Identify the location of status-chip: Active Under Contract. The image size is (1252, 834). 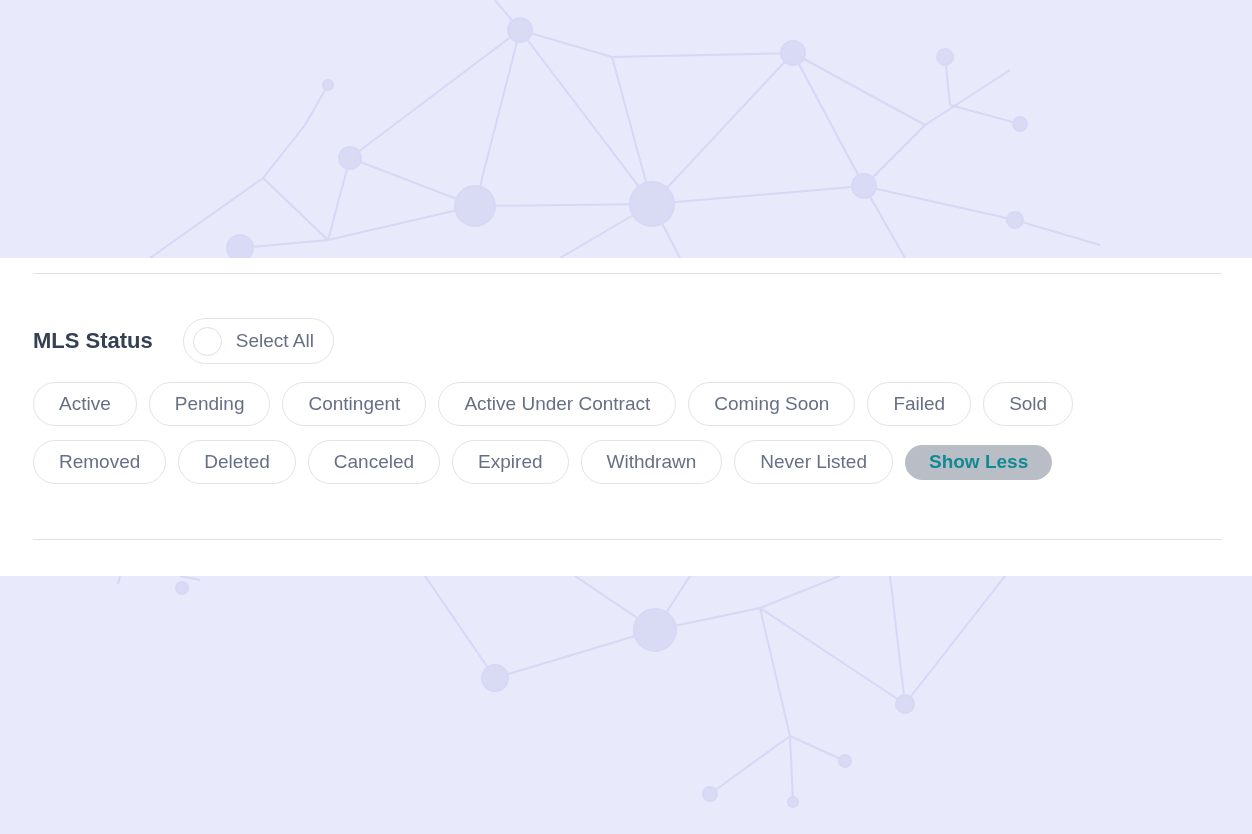
(557, 404).